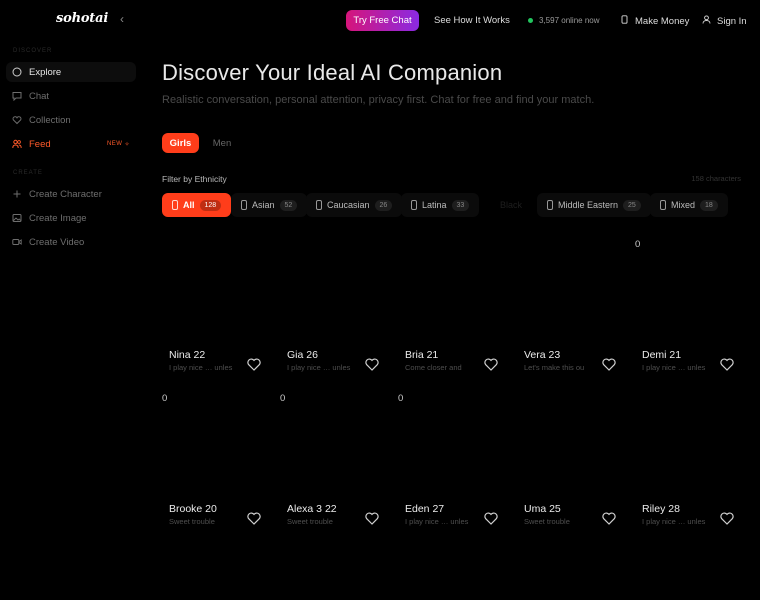  What do you see at coordinates (82, 18) in the screenshot?
I see `logo: sohotai` at bounding box center [82, 18].